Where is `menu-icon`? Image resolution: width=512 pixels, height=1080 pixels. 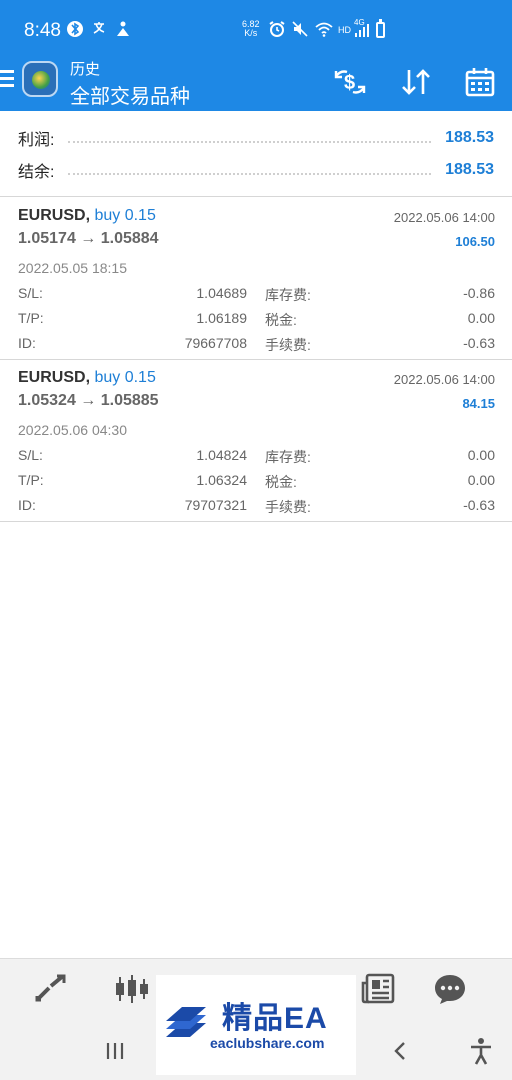 menu-icon is located at coordinates (7, 80).